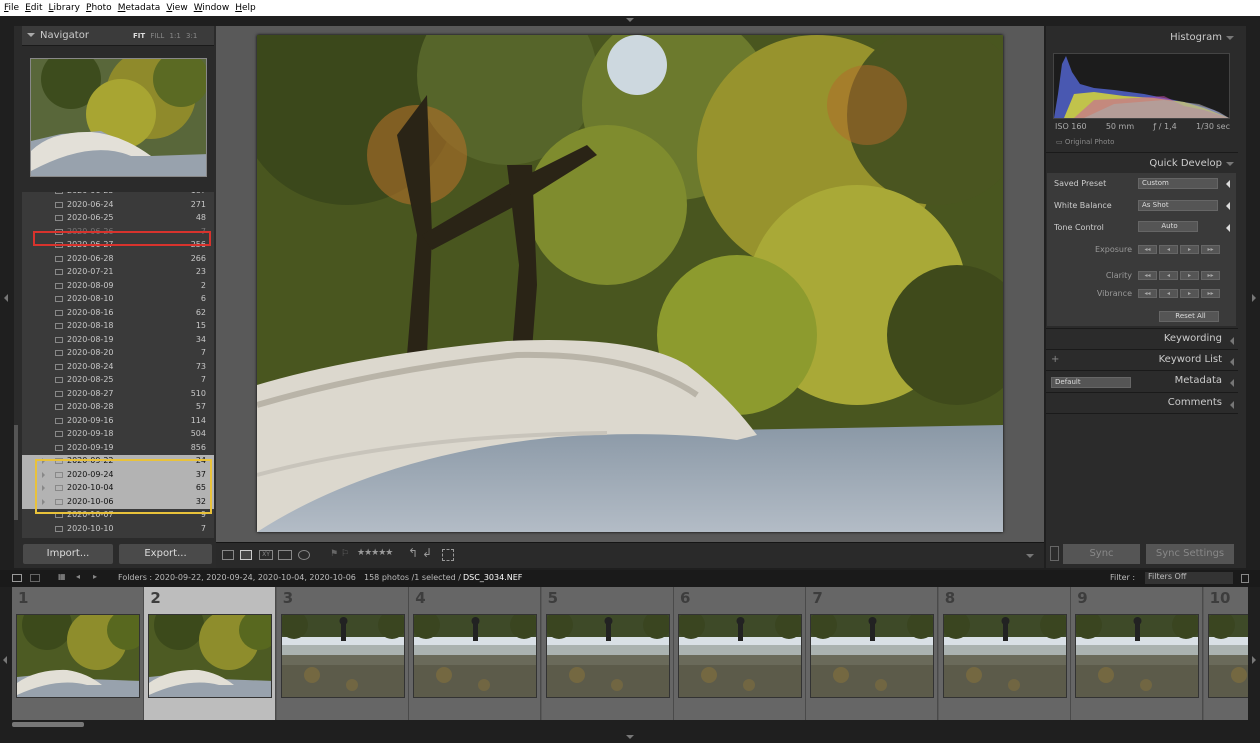  What do you see at coordinates (118, 327) in the screenshot?
I see `folder-row: 2020-08-18 15` at bounding box center [118, 327].